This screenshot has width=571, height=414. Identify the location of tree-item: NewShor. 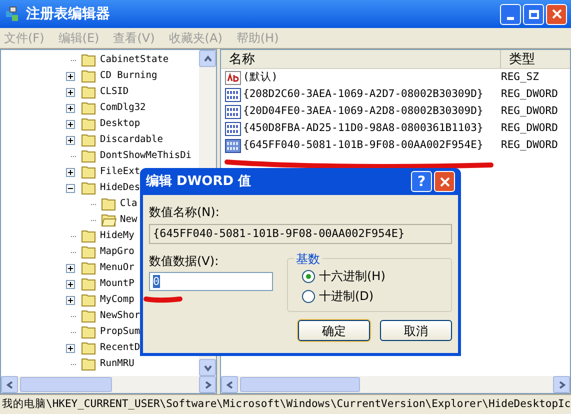
(120, 316).